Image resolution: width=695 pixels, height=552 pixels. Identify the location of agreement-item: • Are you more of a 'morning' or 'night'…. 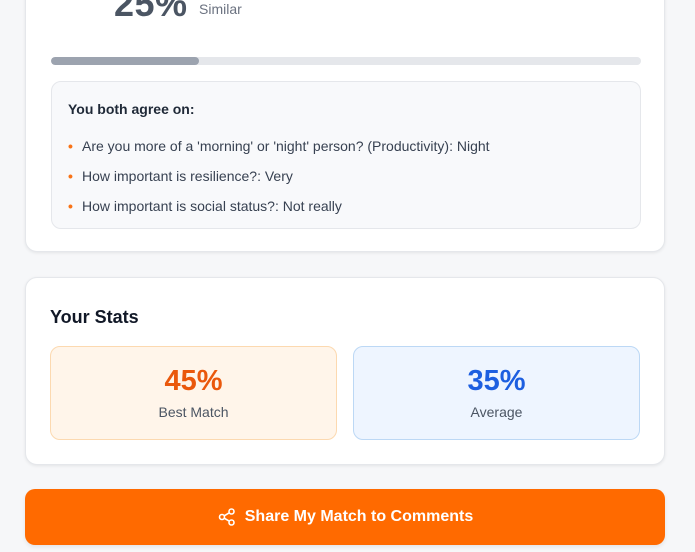
(279, 146).